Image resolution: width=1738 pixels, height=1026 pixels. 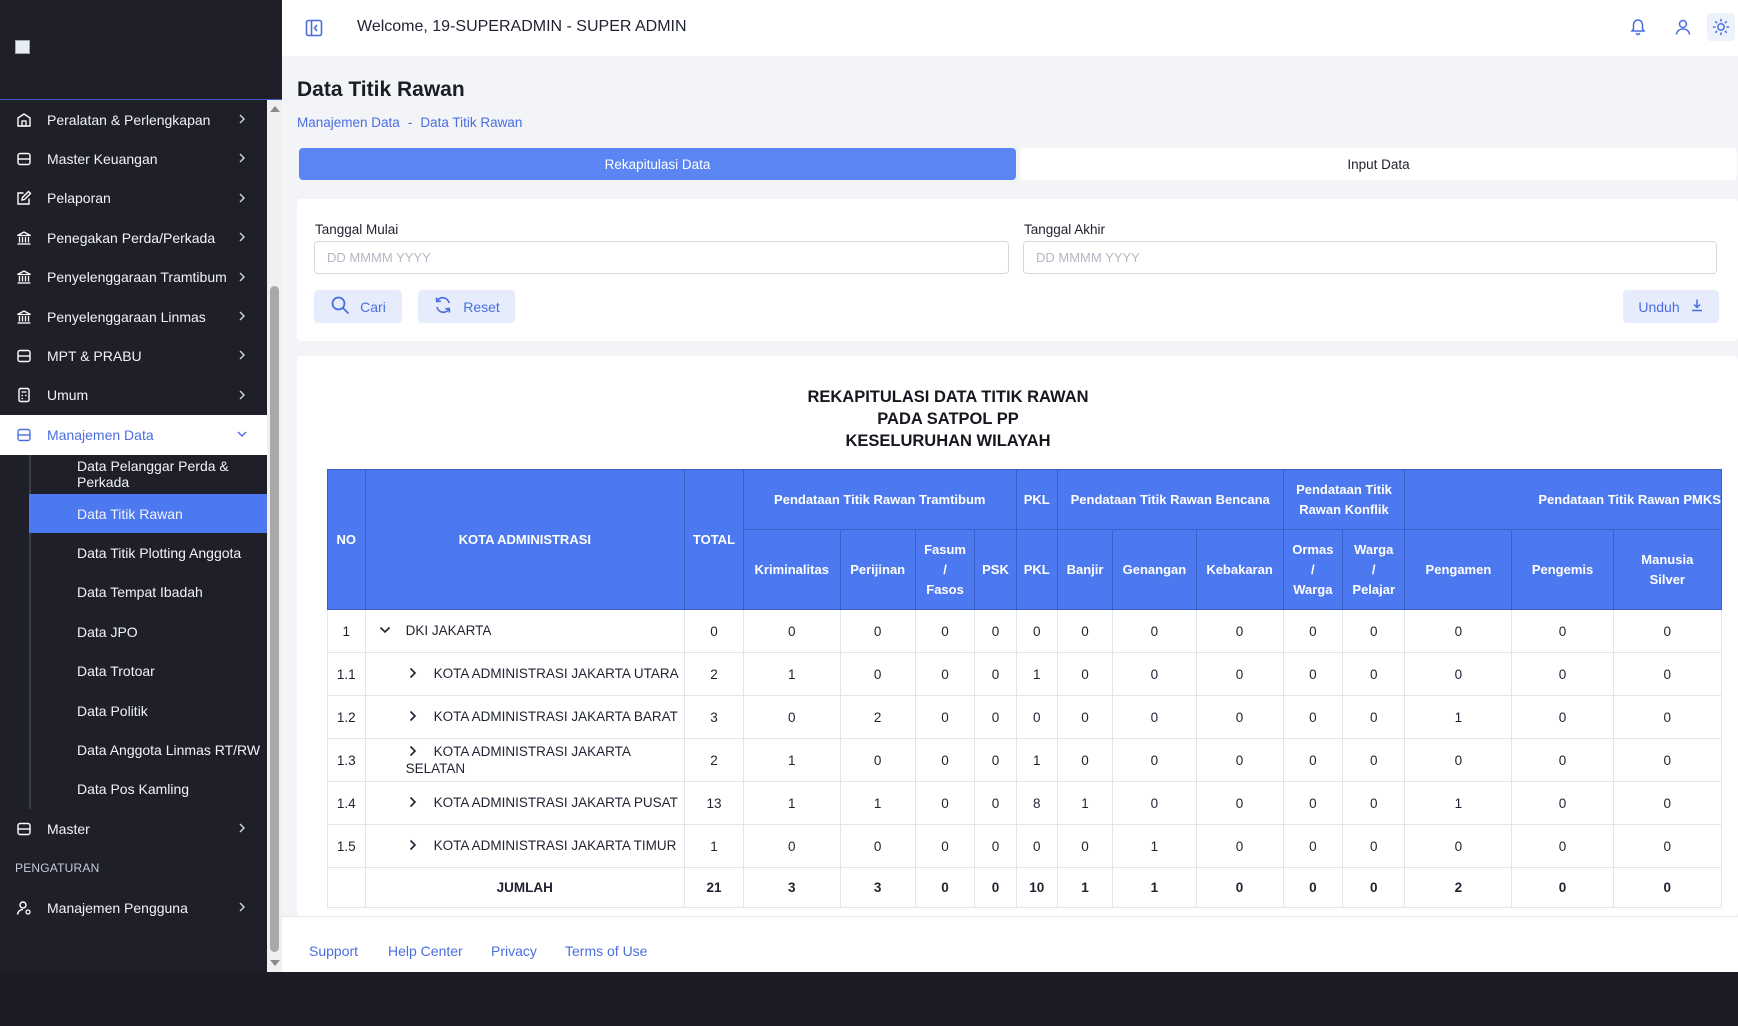 What do you see at coordinates (148, 513) in the screenshot?
I see `sidebar-subitem-data-titik-rawan: Data Titik Rawan` at bounding box center [148, 513].